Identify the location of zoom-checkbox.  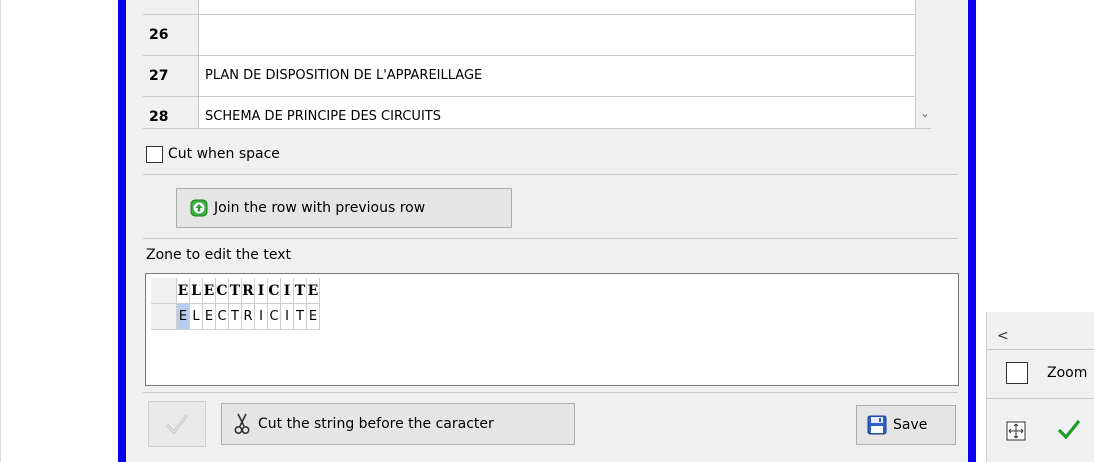
(1017, 373).